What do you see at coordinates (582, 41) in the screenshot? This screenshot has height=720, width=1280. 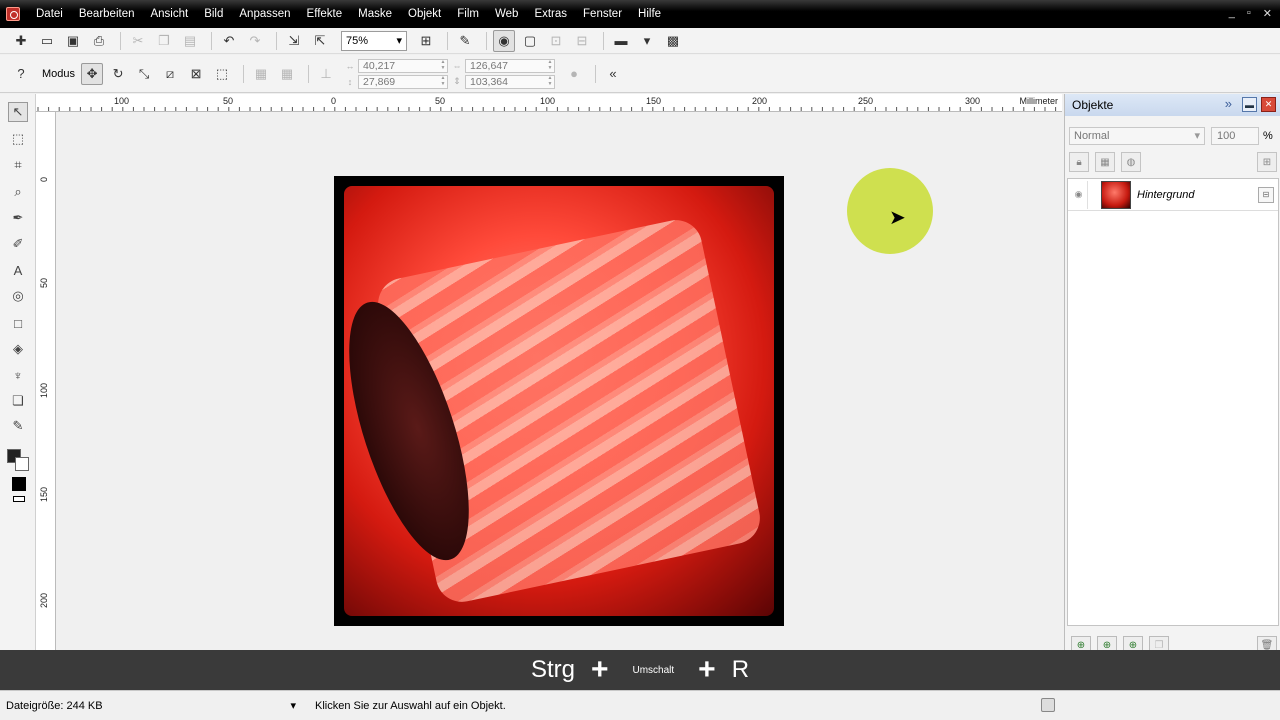 I see `guides-icon: ⊟` at bounding box center [582, 41].